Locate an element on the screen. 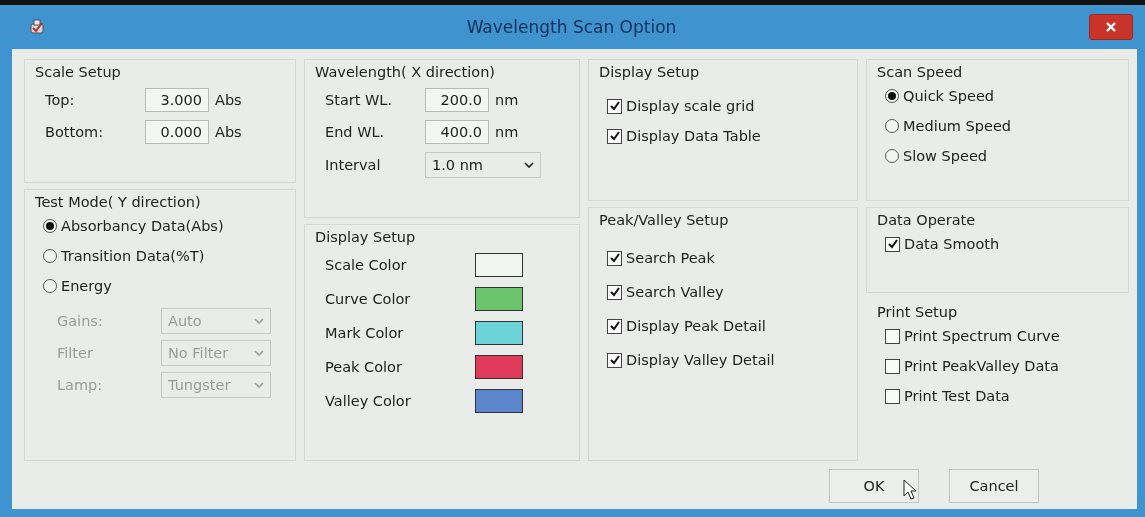  group-title: Scale Setup is located at coordinates (78, 72).